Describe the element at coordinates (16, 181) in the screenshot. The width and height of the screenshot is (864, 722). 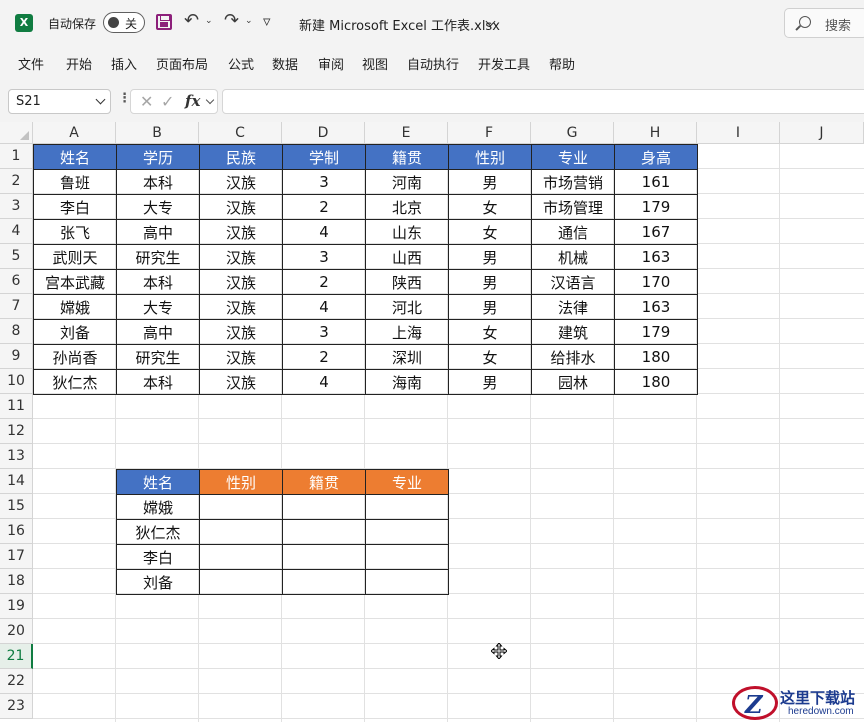
I see `row-header-2: 2` at that location.